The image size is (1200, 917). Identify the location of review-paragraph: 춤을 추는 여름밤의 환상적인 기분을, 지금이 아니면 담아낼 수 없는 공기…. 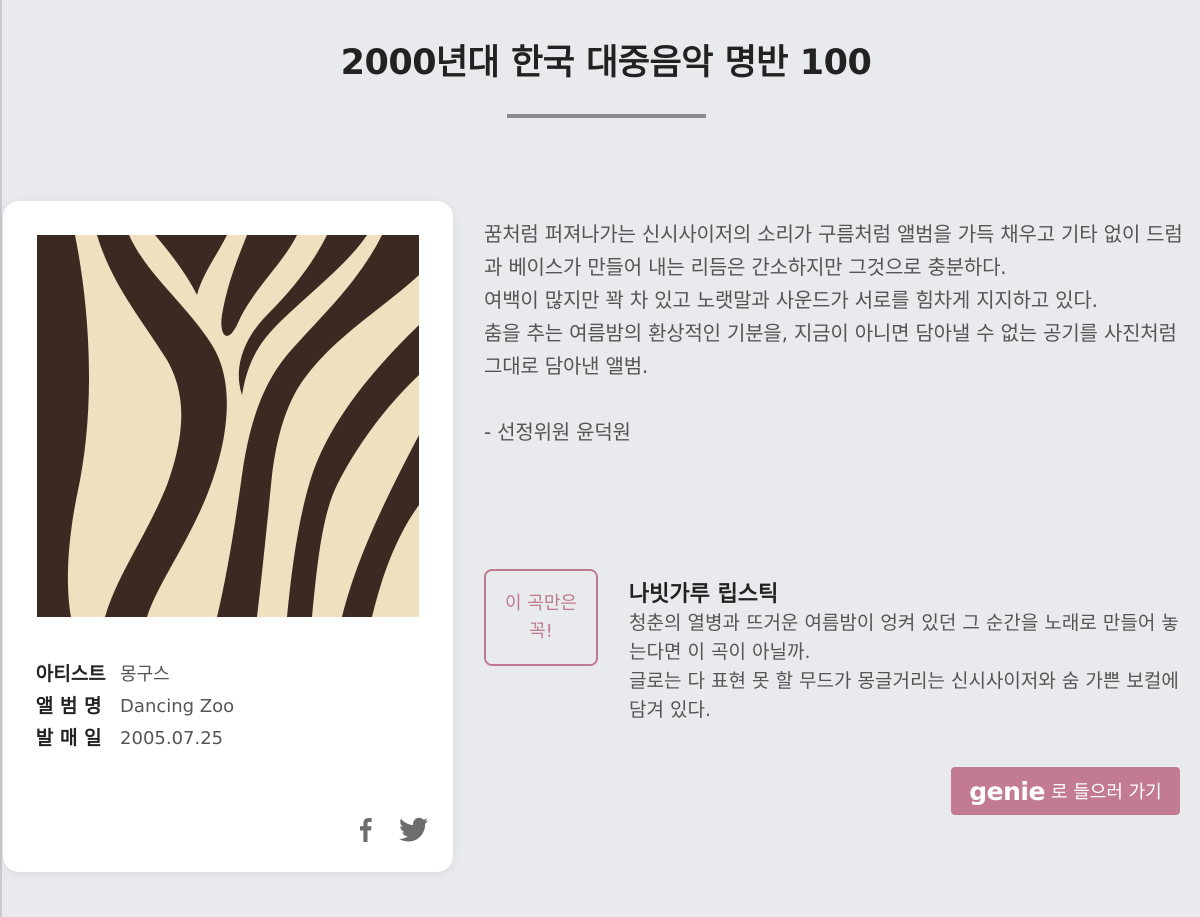
(830, 349).